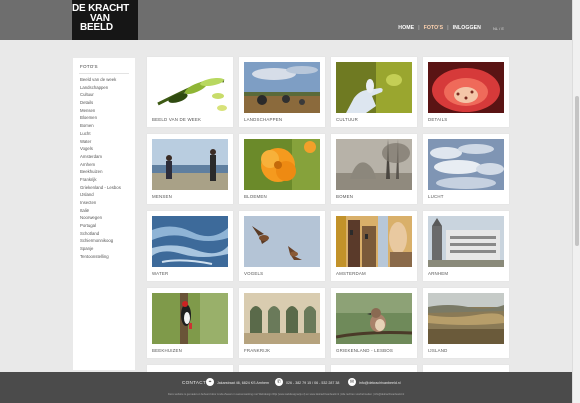  I want to click on nav-home-link: HOME, so click(406, 28).